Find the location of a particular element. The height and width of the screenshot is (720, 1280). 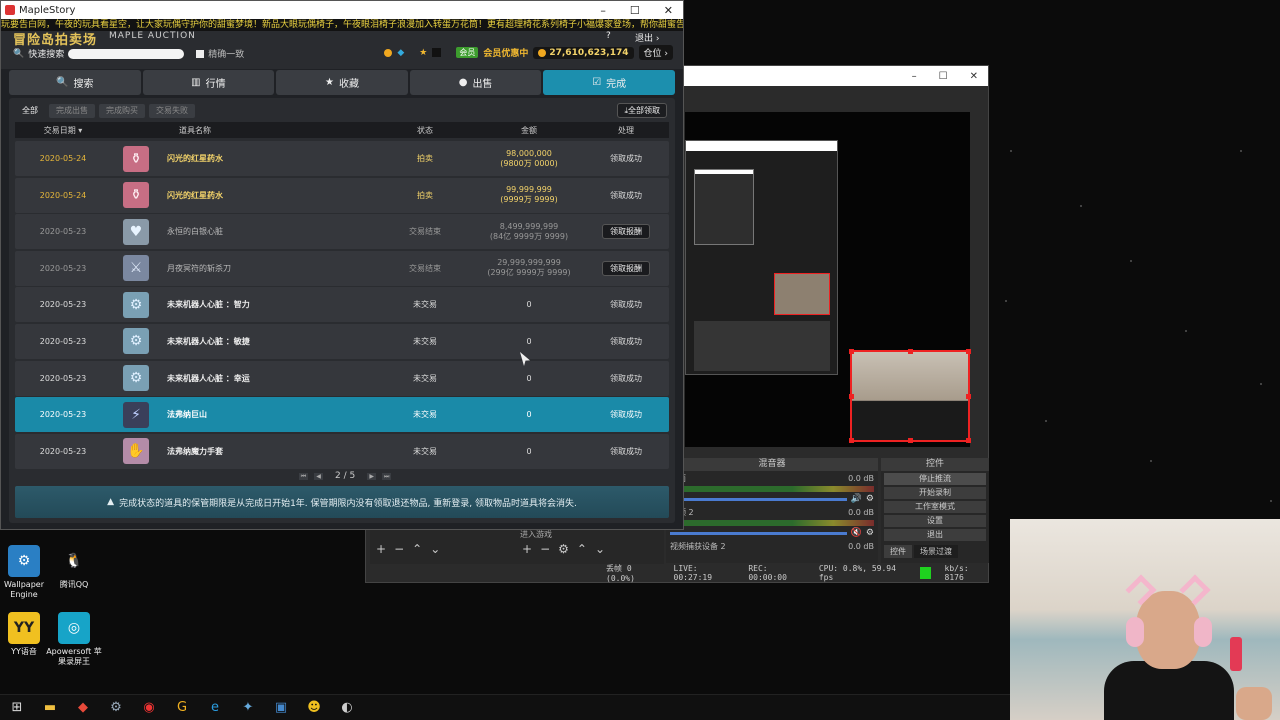

warning-icon: ▲ is located at coordinates (111, 502).